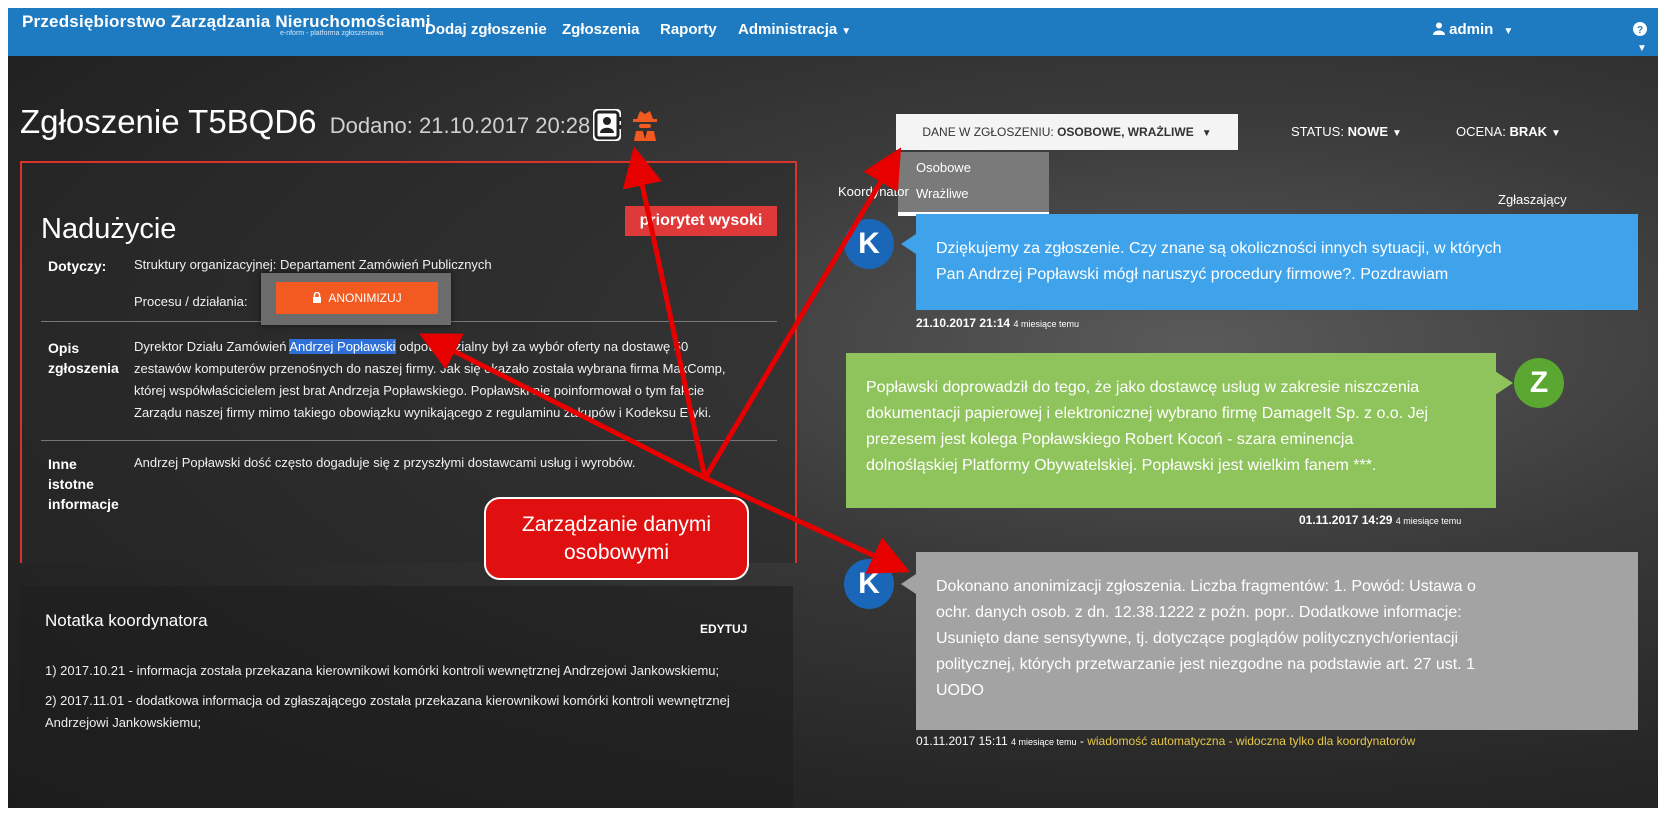  What do you see at coordinates (723, 629) in the screenshot?
I see `edit-notes-button: EDYTUJ` at bounding box center [723, 629].